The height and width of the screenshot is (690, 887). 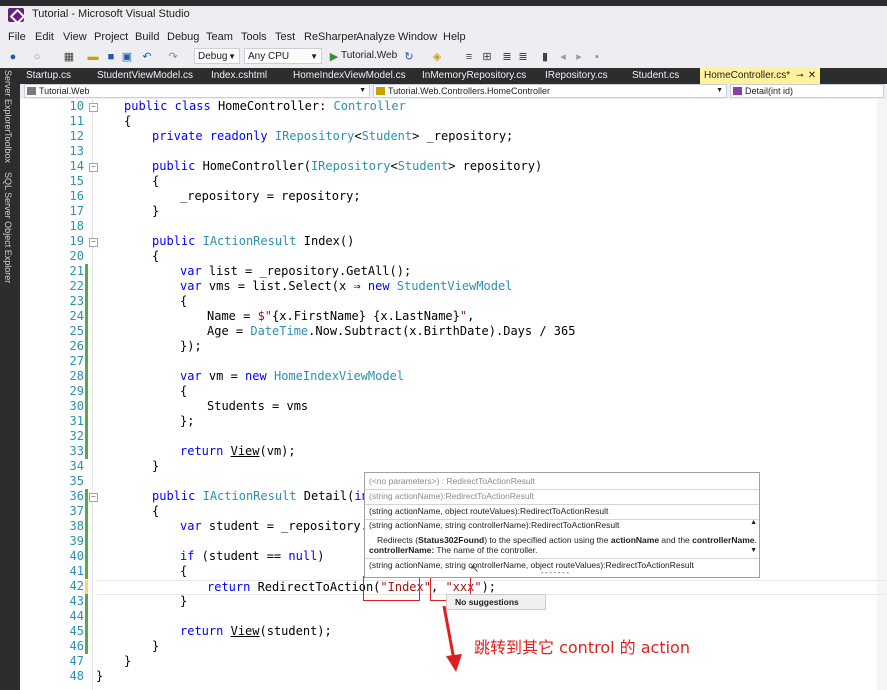 I want to click on tok: readonly, so click(x=238, y=136).